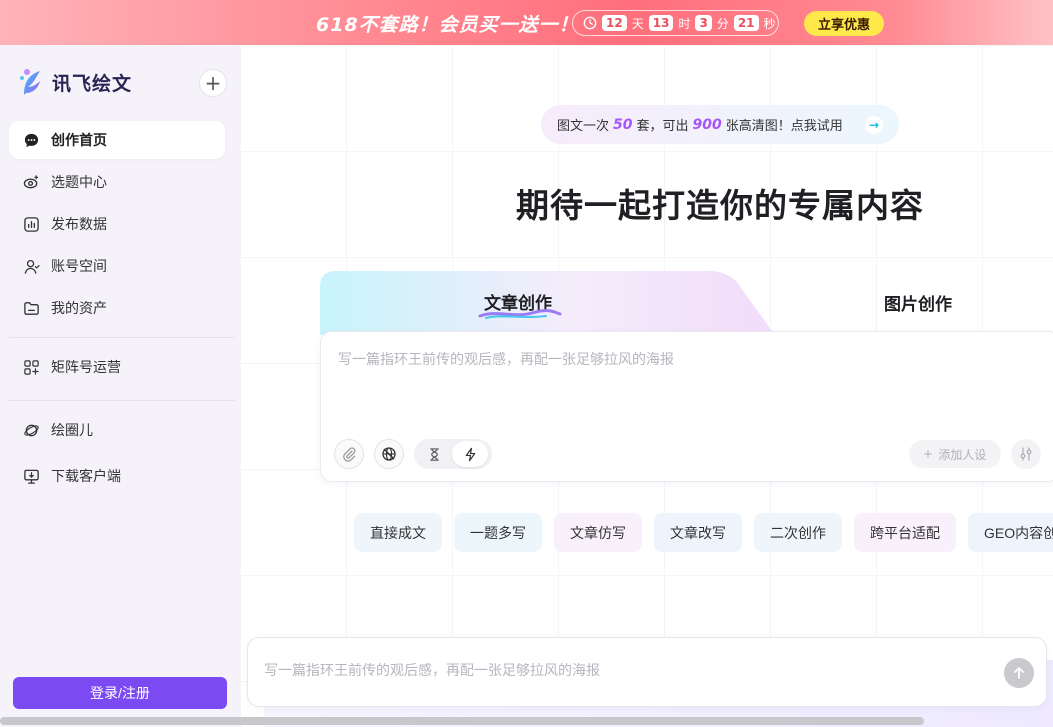 The width and height of the screenshot is (1053, 727). I want to click on composer-settings-button, so click(1026, 454).